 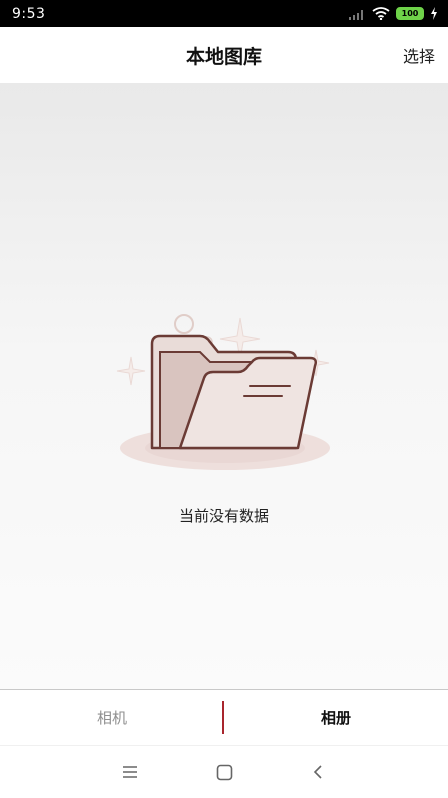 I want to click on home-button, so click(x=224, y=772).